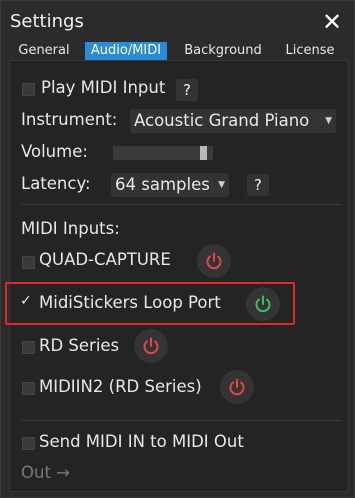 The height and width of the screenshot is (498, 355). I want to click on latency-dropdown: 64 samples ▼, so click(170, 185).